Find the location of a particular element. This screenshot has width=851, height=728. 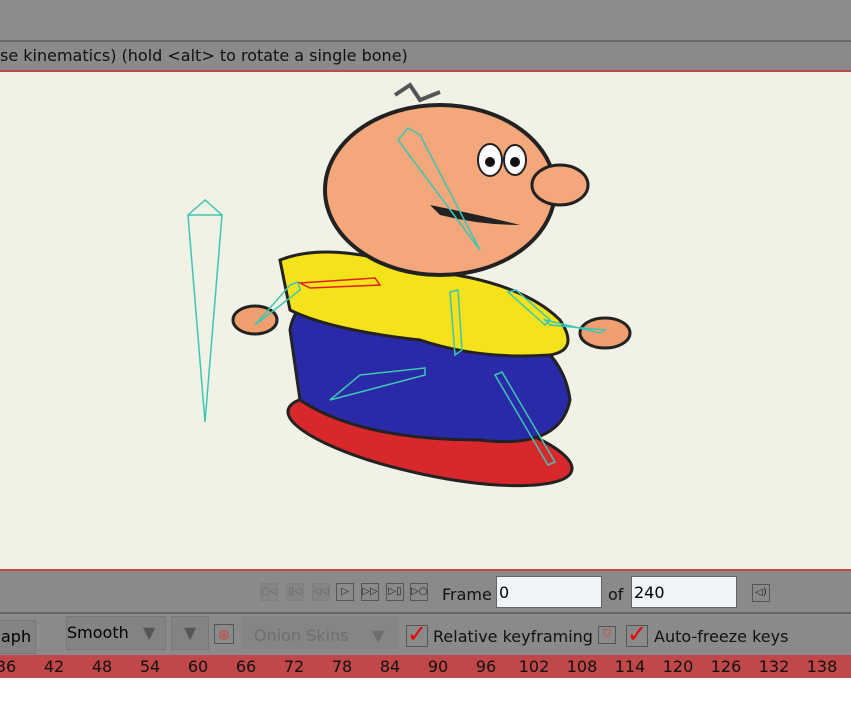

left-hand is located at coordinates (255, 320).